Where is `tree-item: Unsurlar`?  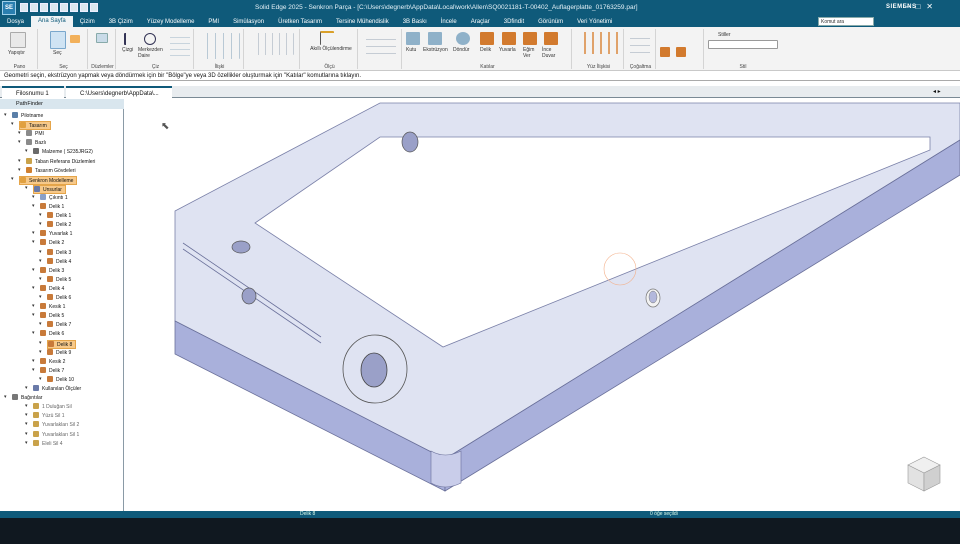 tree-item: Unsurlar is located at coordinates (49, 189).